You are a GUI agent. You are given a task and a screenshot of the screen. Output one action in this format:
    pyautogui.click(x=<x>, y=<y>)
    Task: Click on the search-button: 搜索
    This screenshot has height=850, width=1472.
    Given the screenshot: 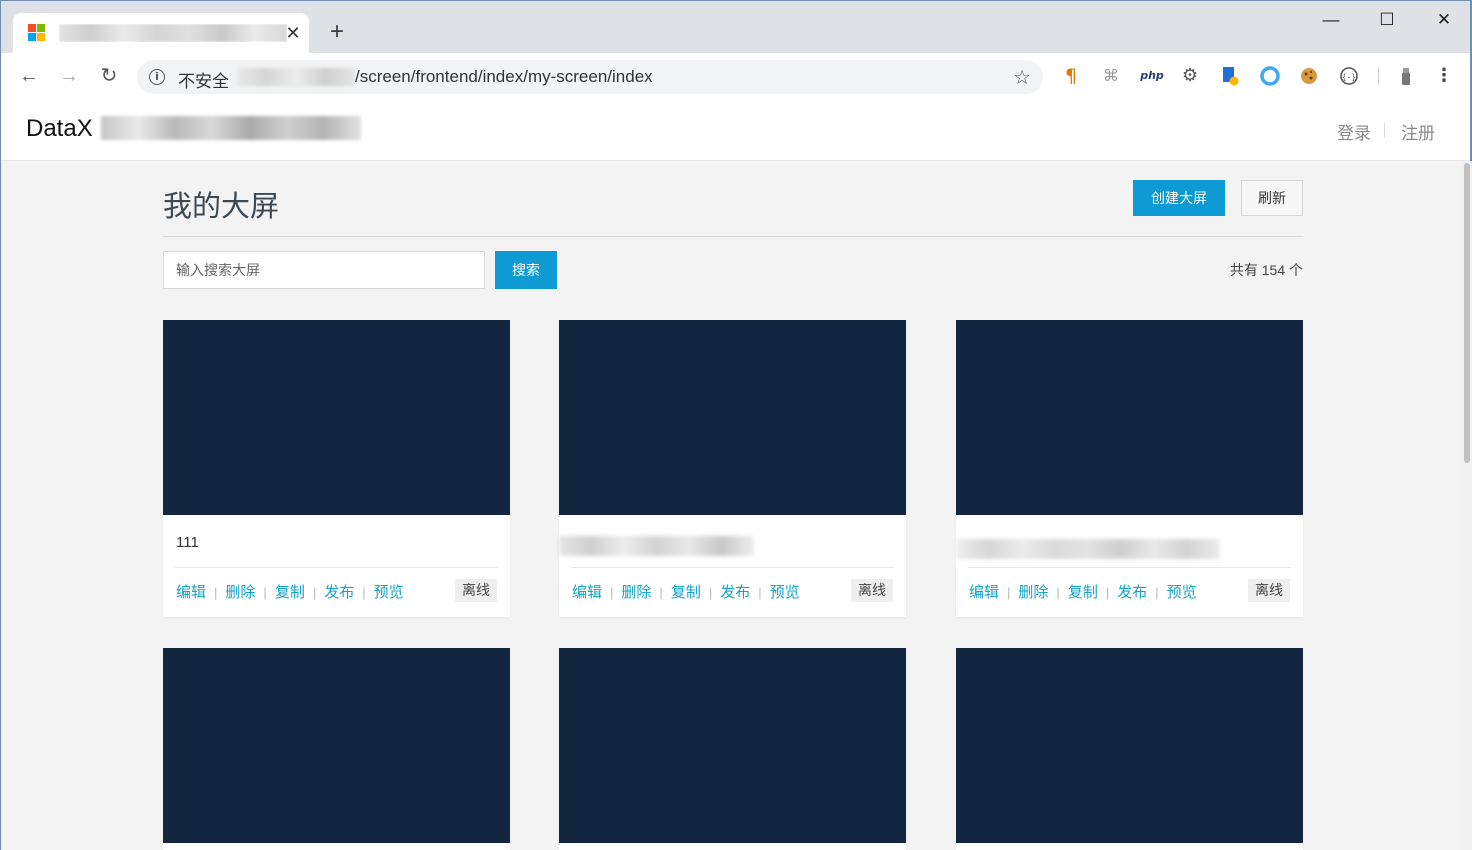 What is the action you would take?
    pyautogui.click(x=526, y=270)
    